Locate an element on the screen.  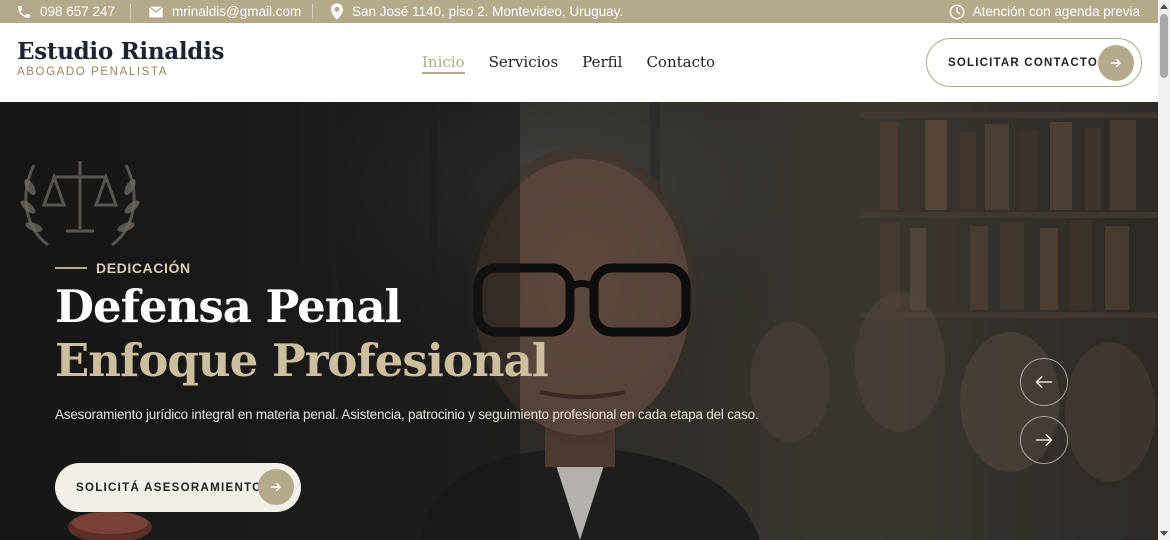
hero-title-line1: Defensa Penal is located at coordinates (228, 306).